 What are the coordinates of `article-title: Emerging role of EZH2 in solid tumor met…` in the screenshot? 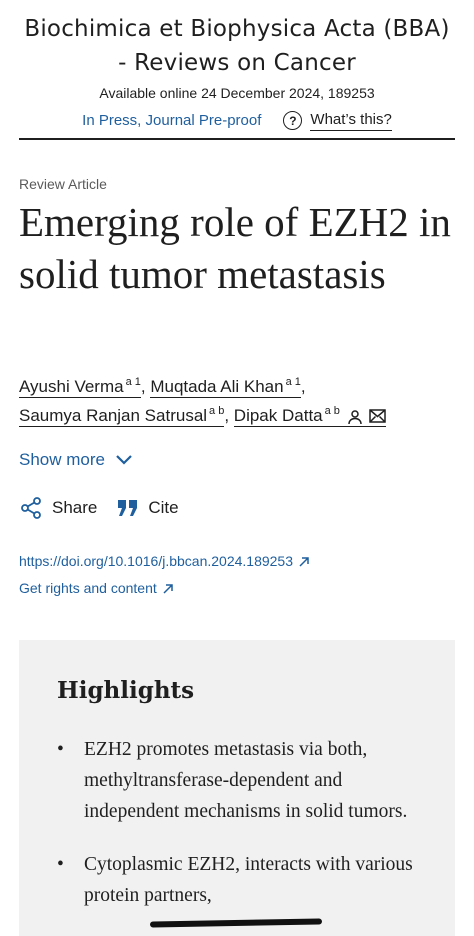 It's located at (235, 248).